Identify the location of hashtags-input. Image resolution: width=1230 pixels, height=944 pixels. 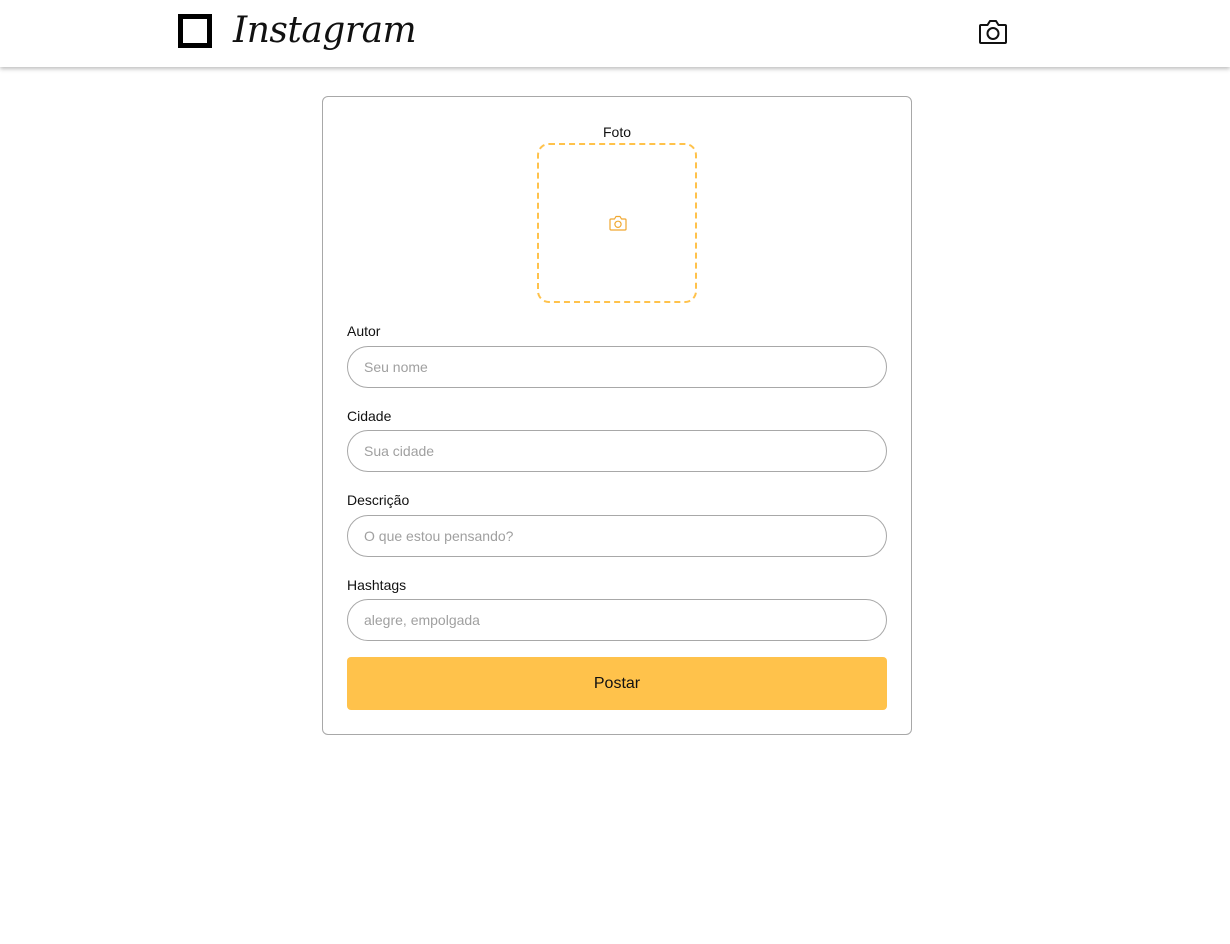
(617, 620).